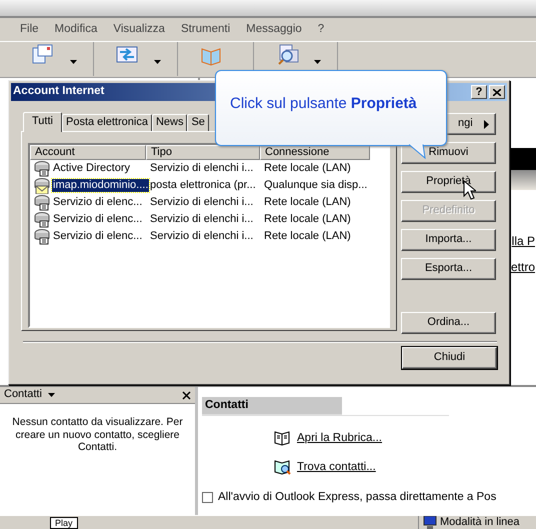 The height and width of the screenshot is (529, 536). What do you see at coordinates (23, 395) in the screenshot?
I see `pane-title: Contatti` at bounding box center [23, 395].